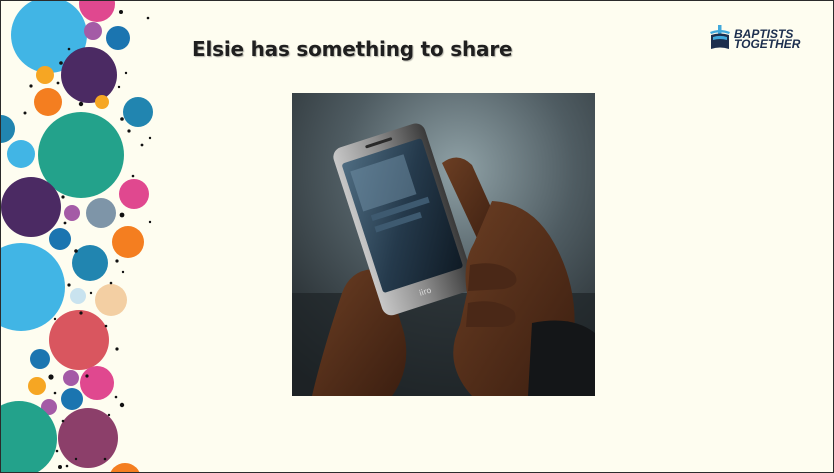  I want to click on logo-wordmark: BAPTISTS TOGETHER, so click(767, 39).